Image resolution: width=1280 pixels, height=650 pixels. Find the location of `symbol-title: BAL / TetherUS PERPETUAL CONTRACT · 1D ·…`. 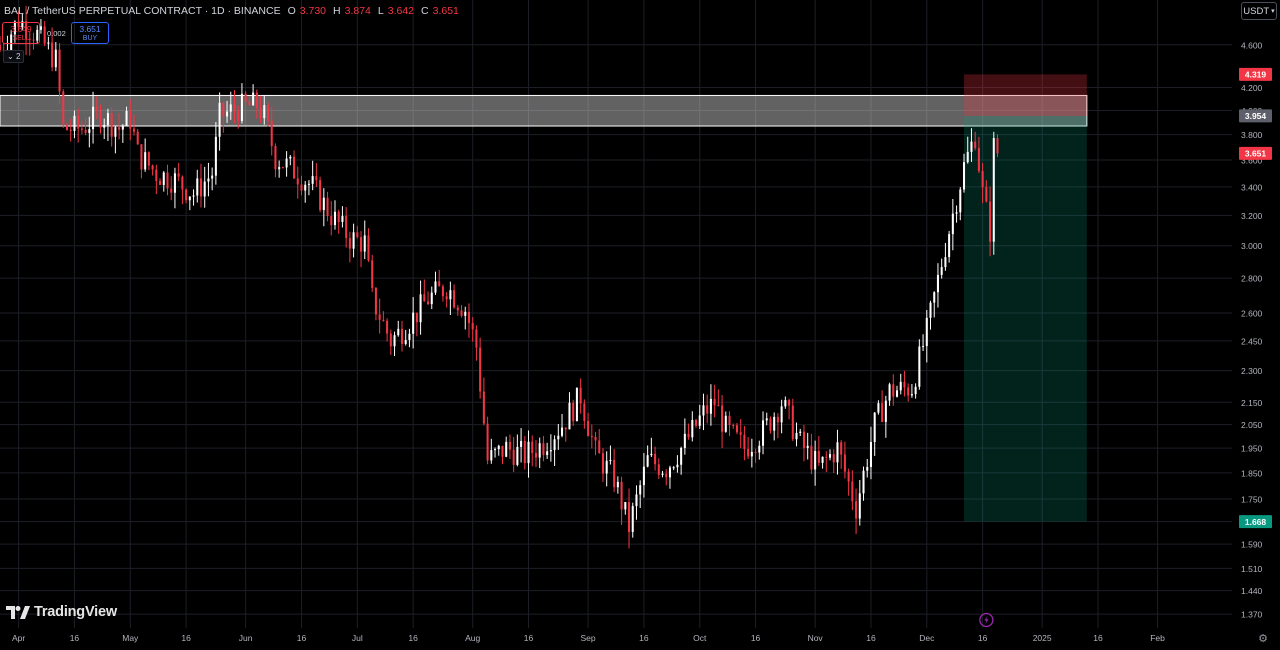

symbol-title: BAL / TetherUS PERPETUAL CONTRACT · 1D ·… is located at coordinates (142, 11).